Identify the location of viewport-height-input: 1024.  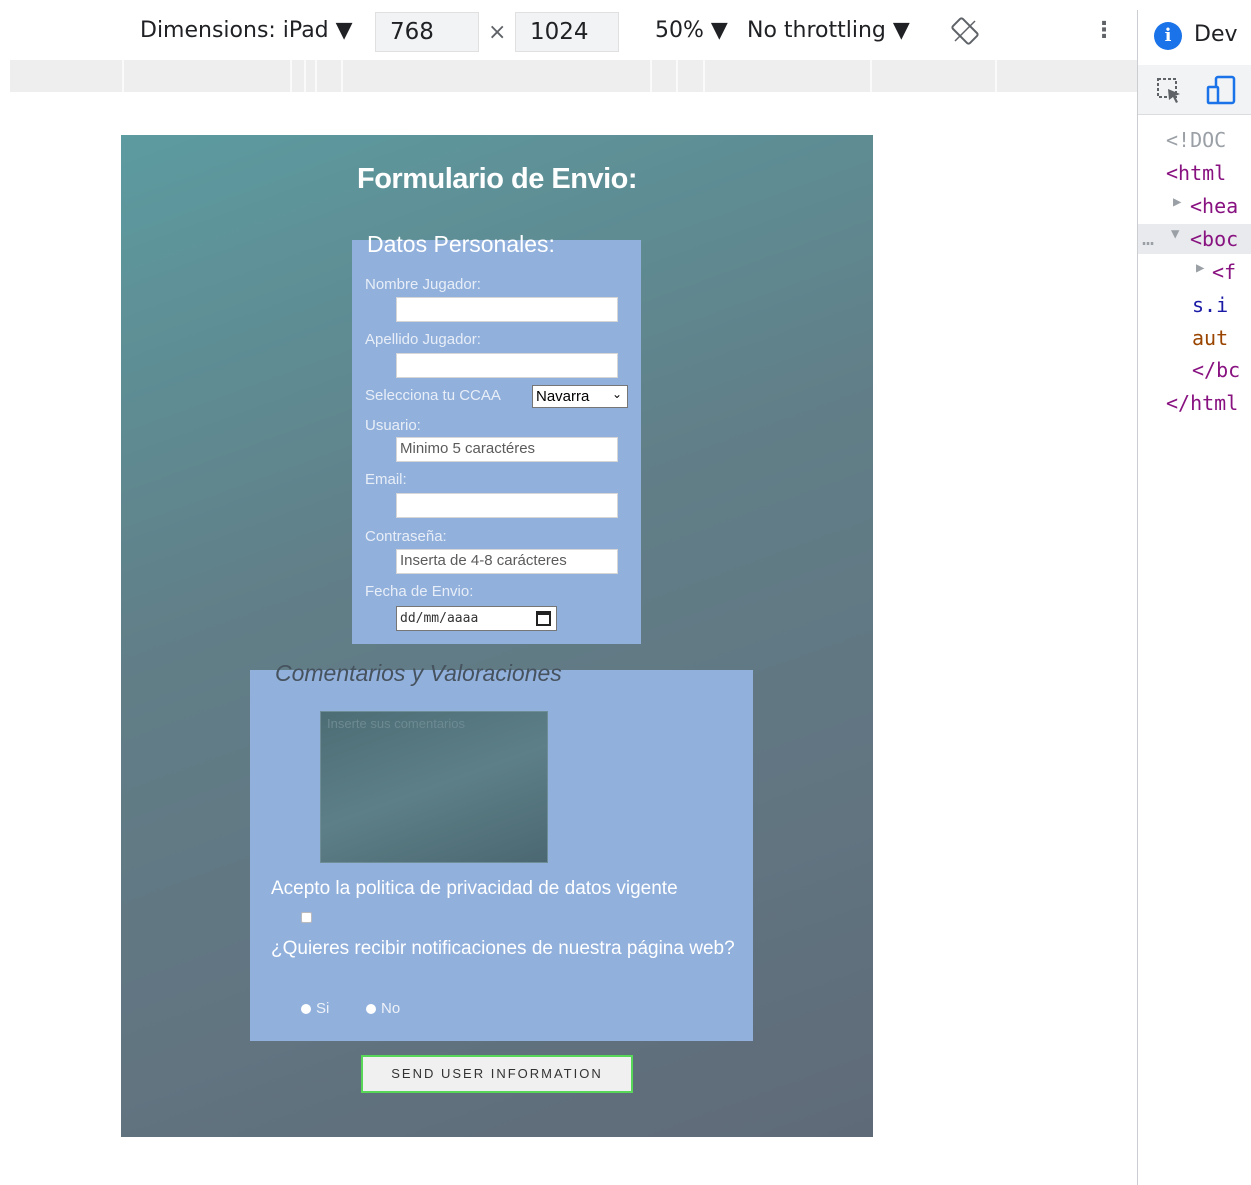
(567, 32).